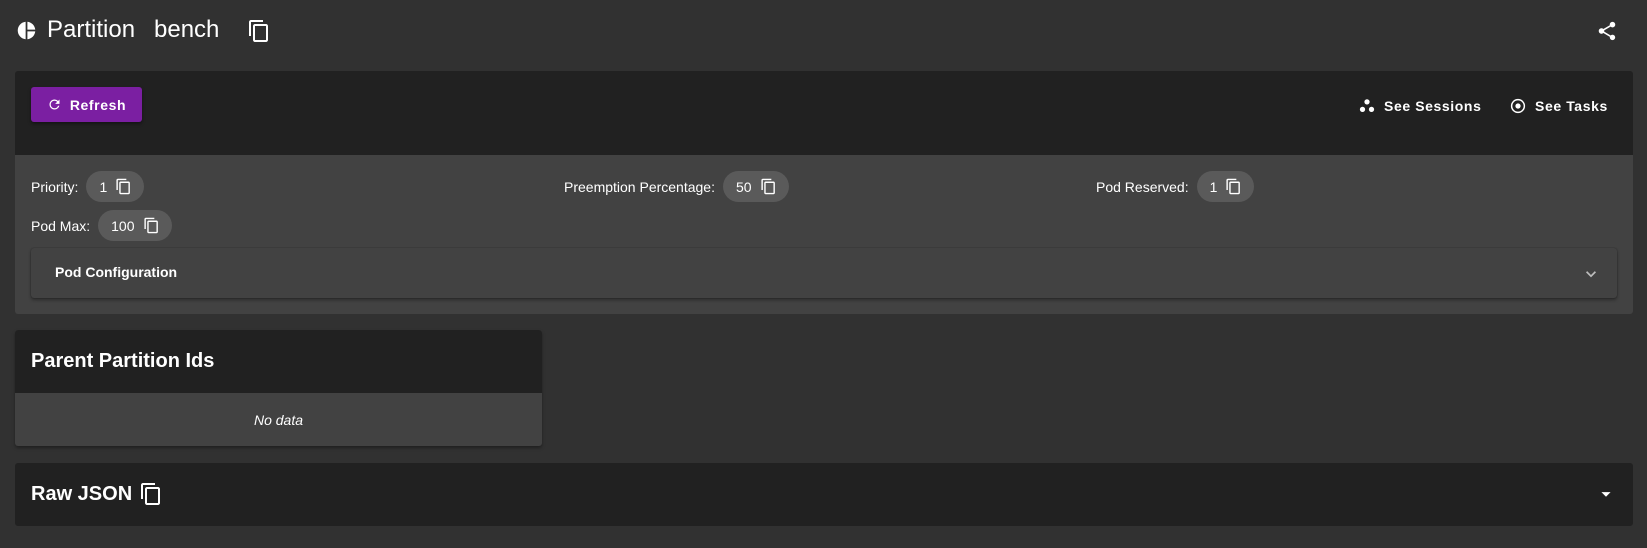  Describe the element at coordinates (55, 186) in the screenshot. I see `priority-label: Priority:` at that location.